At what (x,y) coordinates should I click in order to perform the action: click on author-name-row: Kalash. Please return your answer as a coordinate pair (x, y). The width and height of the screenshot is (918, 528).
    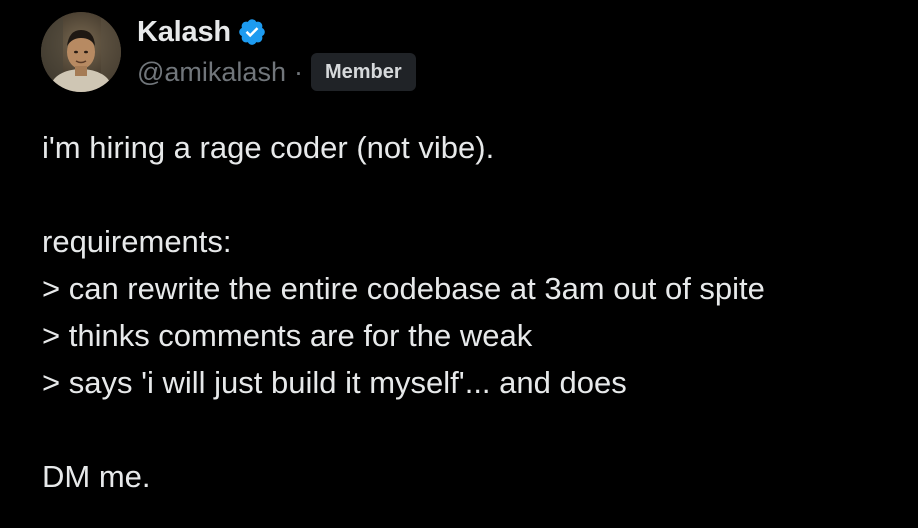
    Looking at the image, I should click on (202, 32).